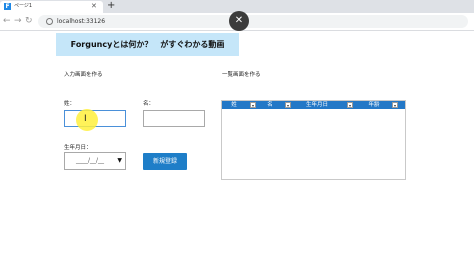  Describe the element at coordinates (78, 148) in the screenshot. I see `birthdate-label: 生年月日：` at that location.